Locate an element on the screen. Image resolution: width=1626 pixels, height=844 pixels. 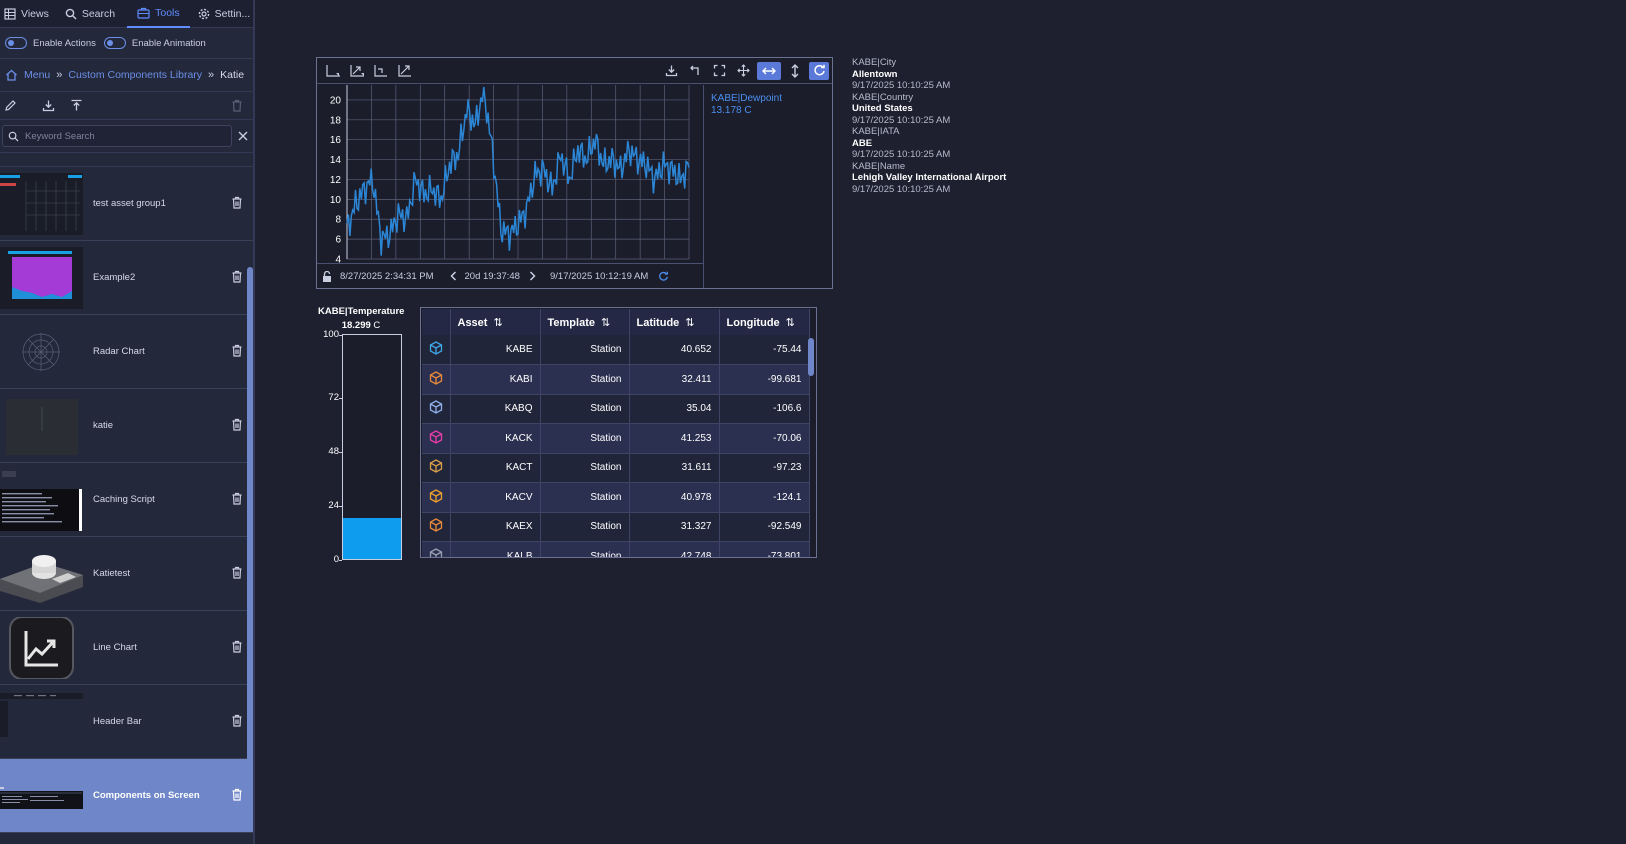
export-button is located at coordinates (671, 71).